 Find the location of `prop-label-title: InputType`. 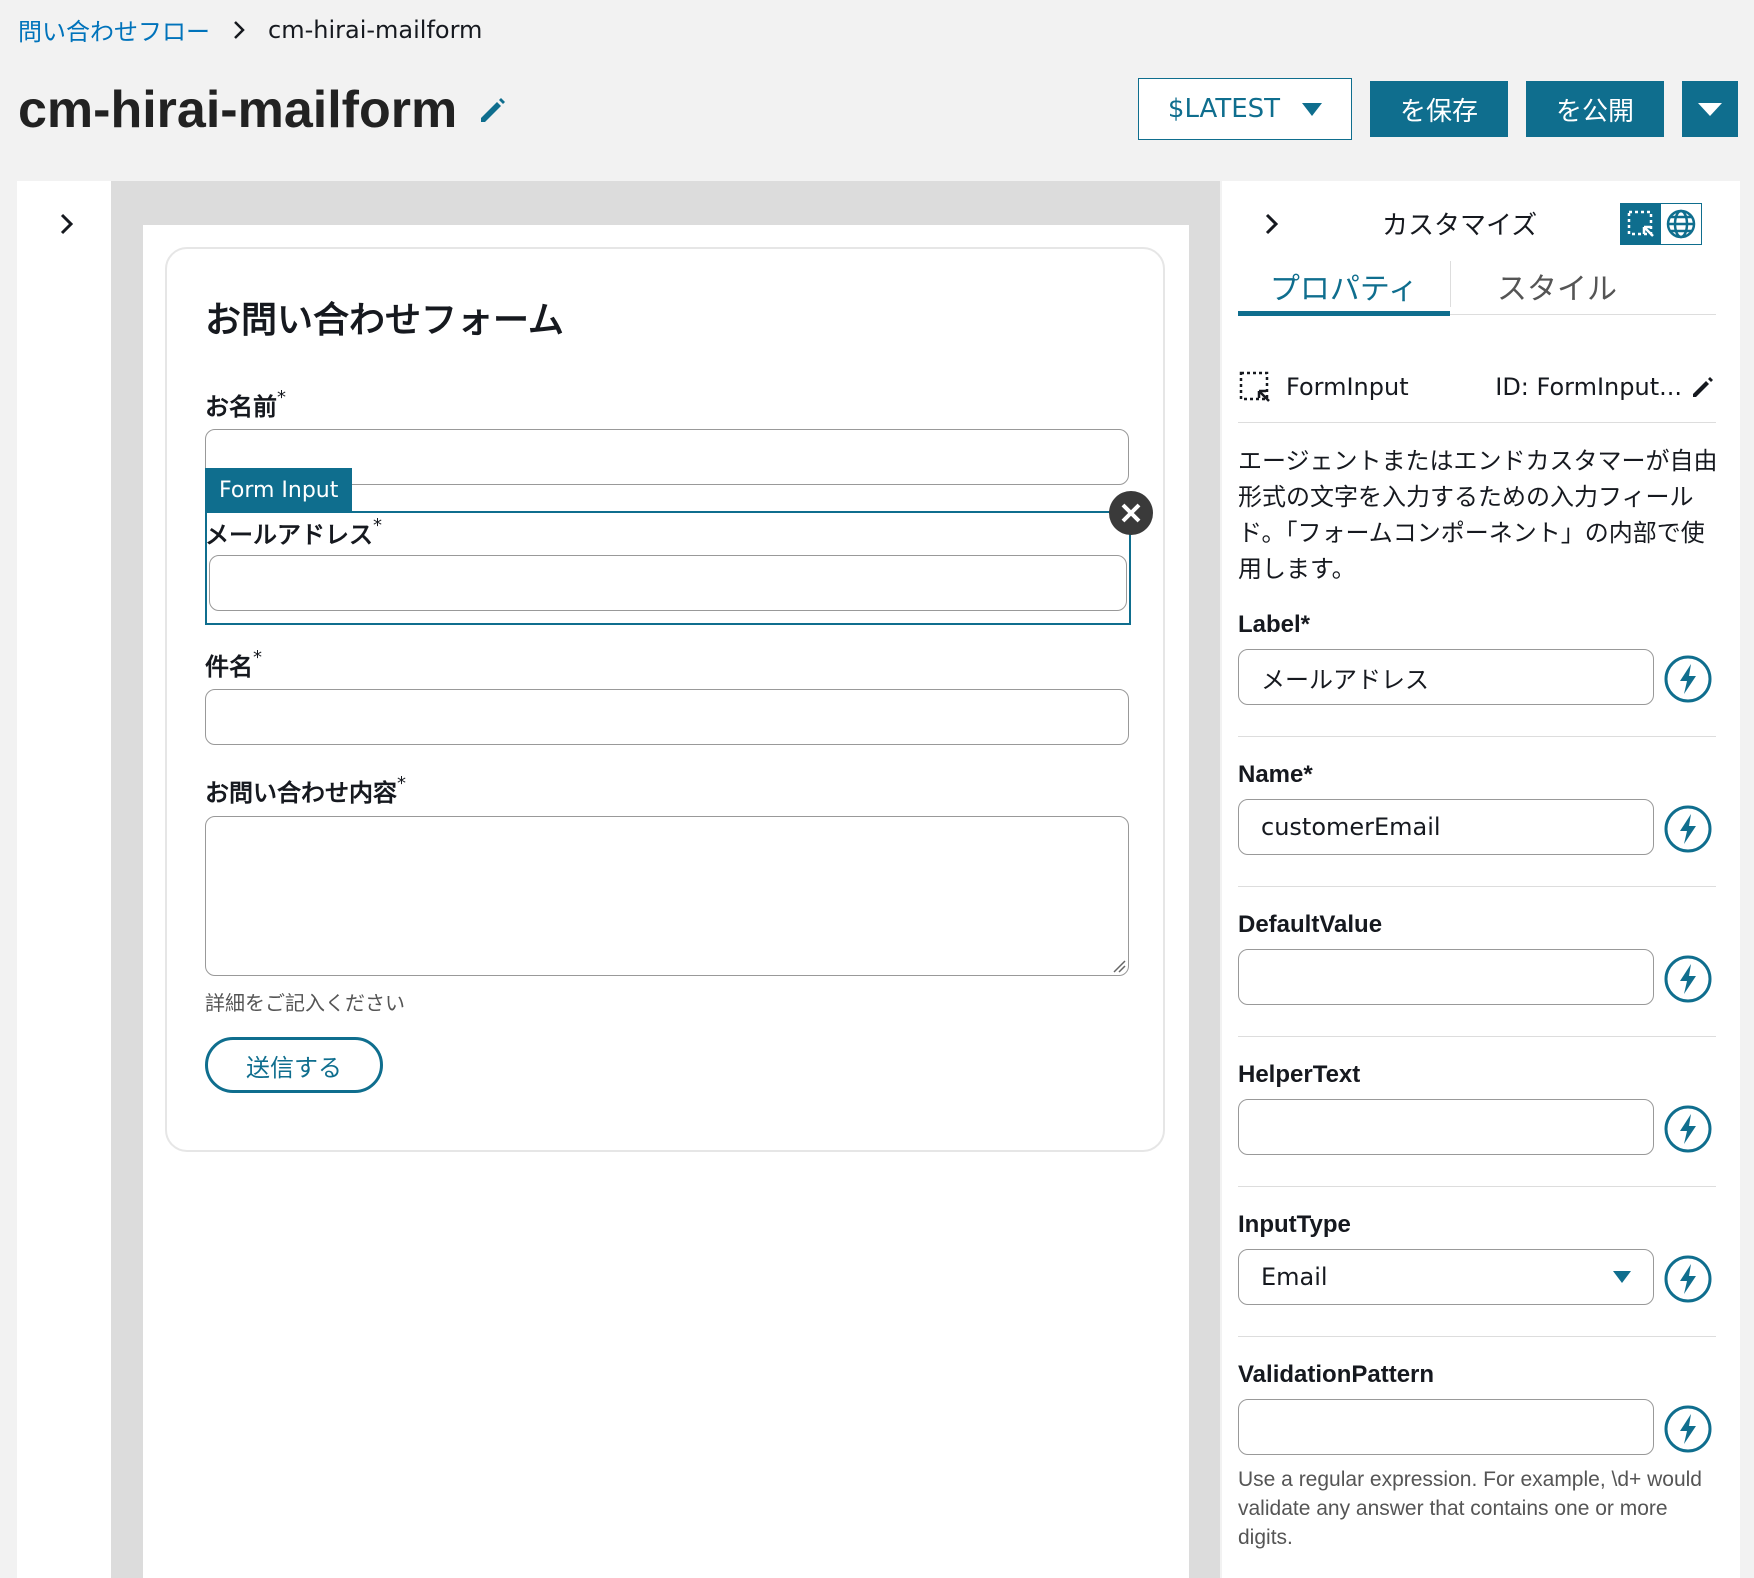

prop-label-title: InputType is located at coordinates (1294, 1224).